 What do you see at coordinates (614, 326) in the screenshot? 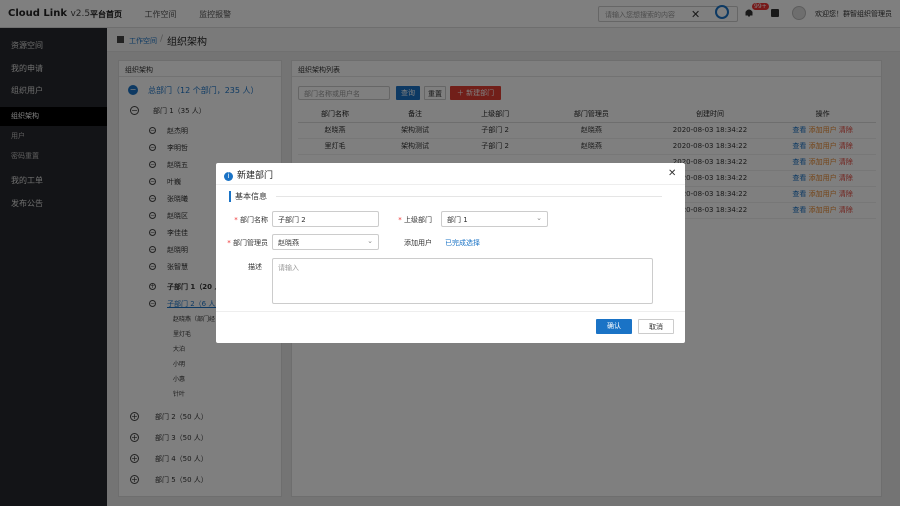
I see `confirm-button: 确认` at bounding box center [614, 326].